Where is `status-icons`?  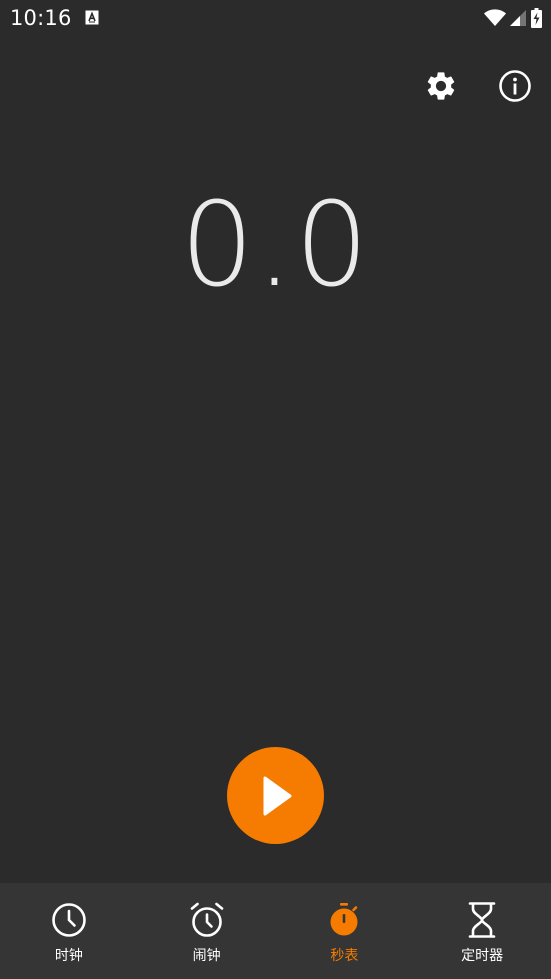 status-icons is located at coordinates (513, 18).